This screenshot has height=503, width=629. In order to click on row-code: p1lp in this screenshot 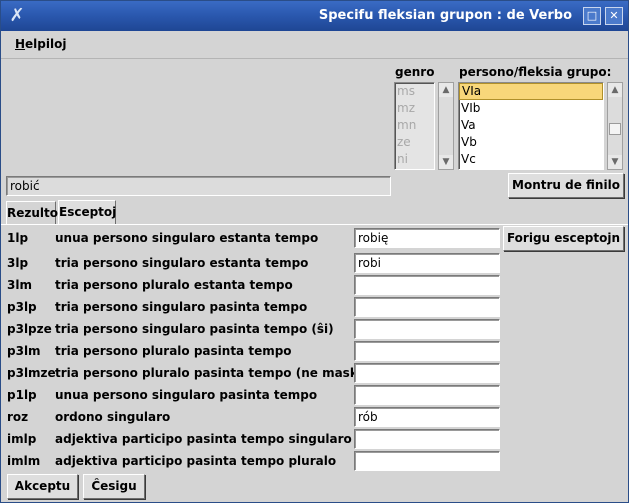, I will do `click(22, 395)`.